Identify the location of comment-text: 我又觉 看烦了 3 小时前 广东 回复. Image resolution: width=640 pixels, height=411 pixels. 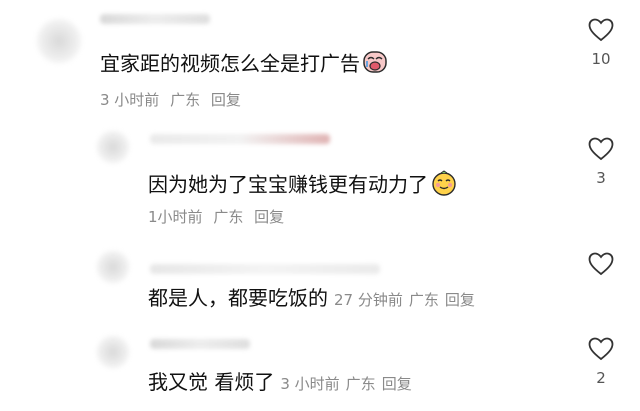
(283, 383).